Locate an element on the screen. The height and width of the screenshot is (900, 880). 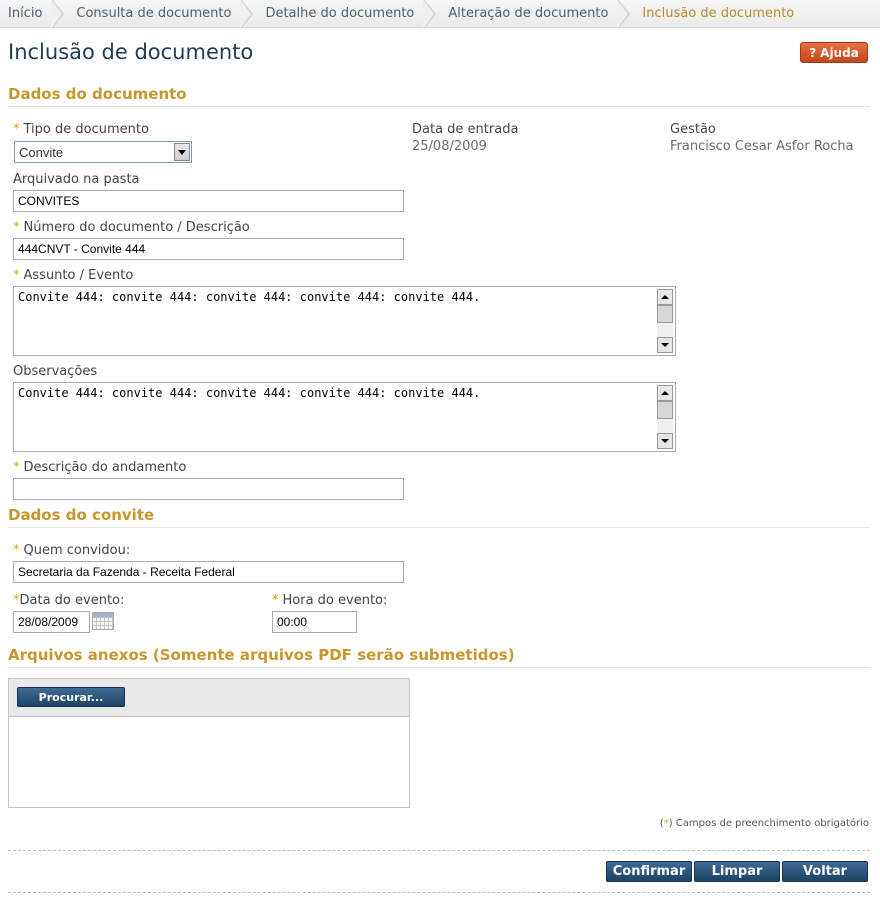
invited-by-label: * Quem convidou: is located at coordinates (72, 550).